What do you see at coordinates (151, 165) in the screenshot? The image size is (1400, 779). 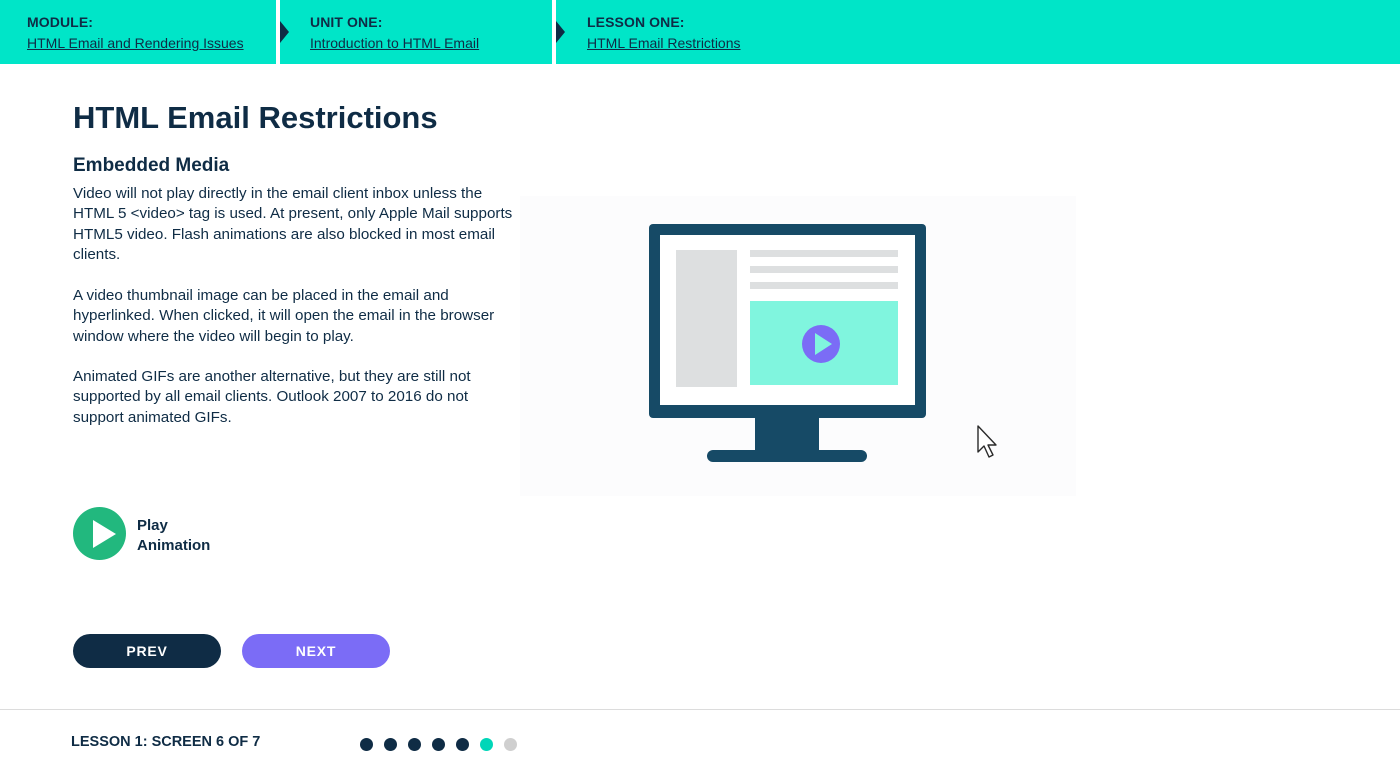 I see `section-title: Embedded Media` at bounding box center [151, 165].